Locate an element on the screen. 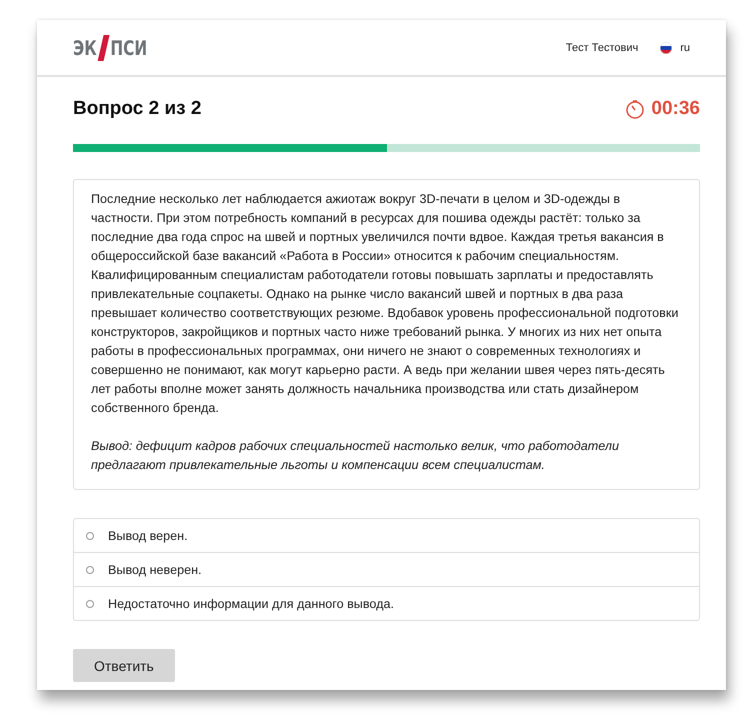  user-name: Тест Тестович is located at coordinates (602, 48).